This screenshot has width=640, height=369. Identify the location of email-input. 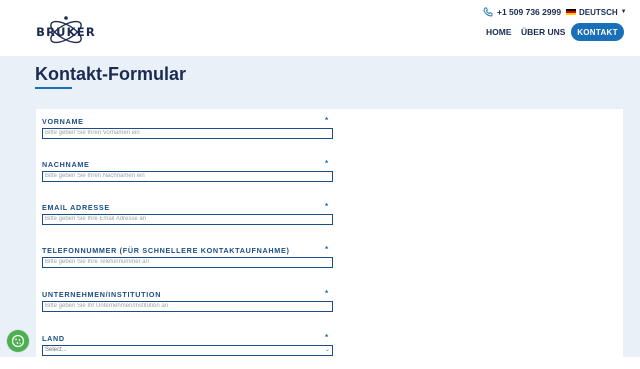
(187, 219).